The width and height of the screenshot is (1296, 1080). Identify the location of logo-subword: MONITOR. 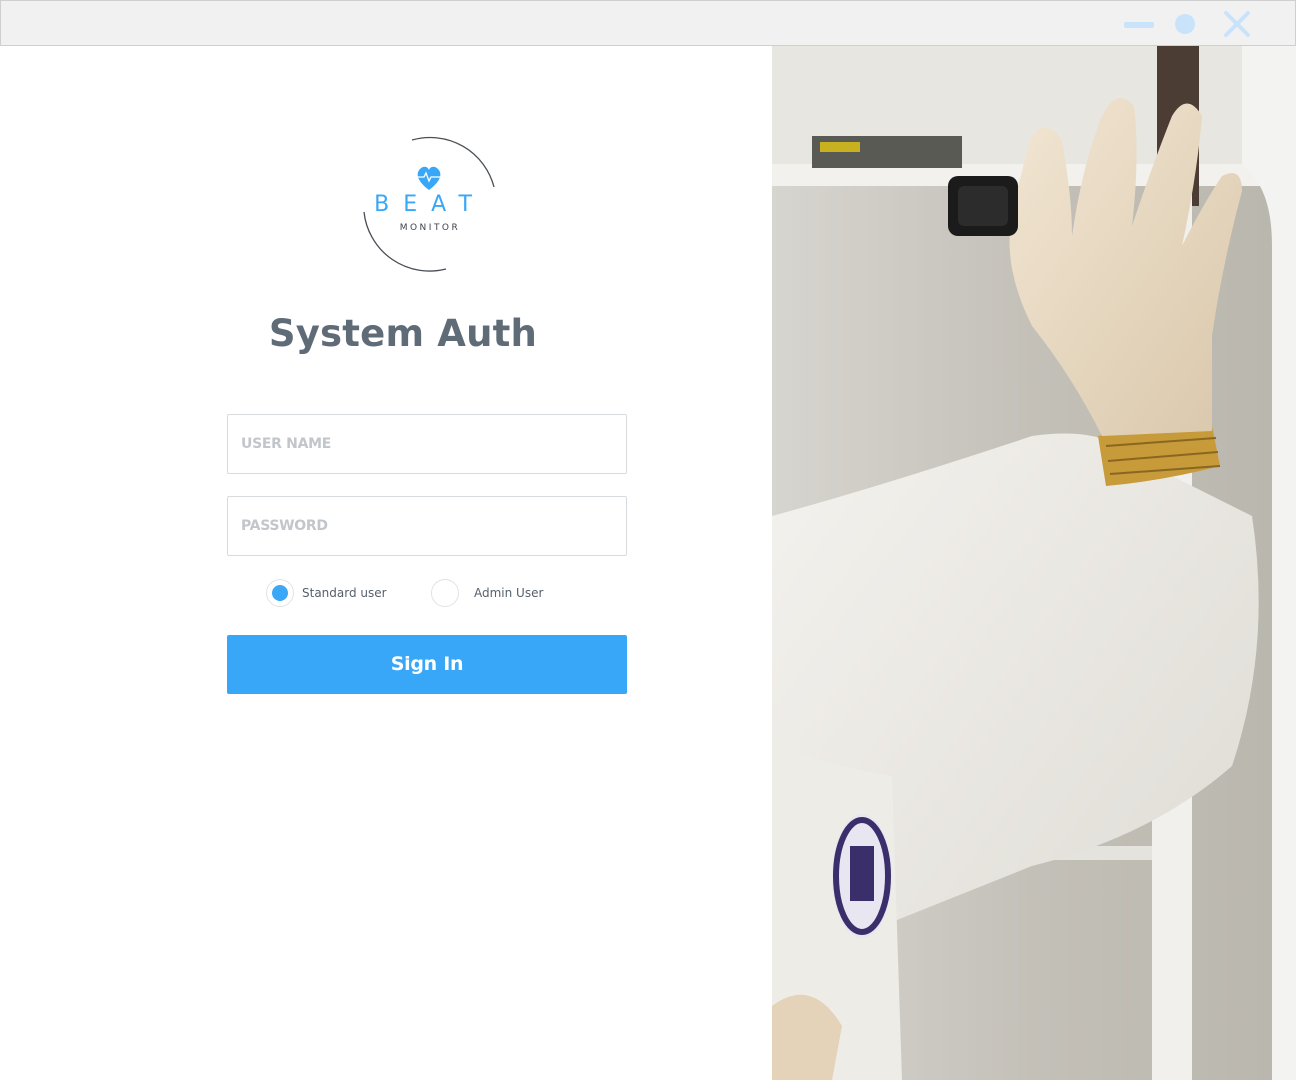
(430, 228).